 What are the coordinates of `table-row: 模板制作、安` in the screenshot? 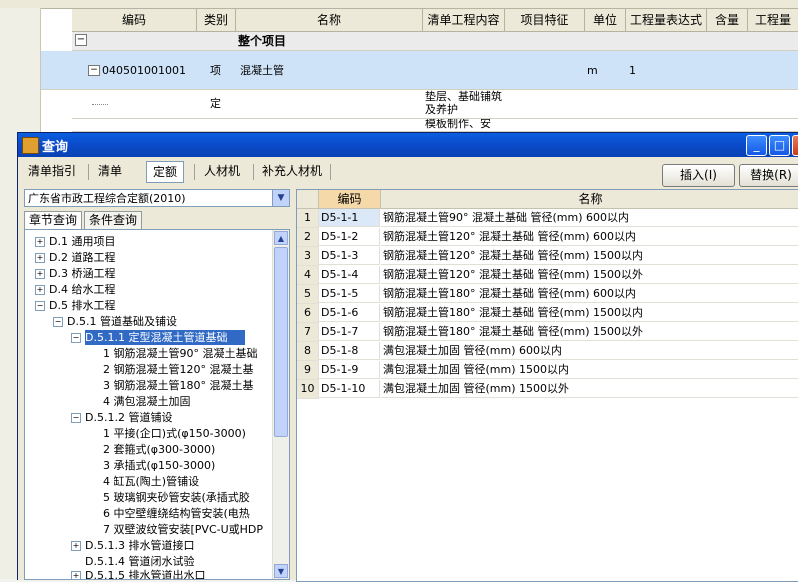 It's located at (435, 125).